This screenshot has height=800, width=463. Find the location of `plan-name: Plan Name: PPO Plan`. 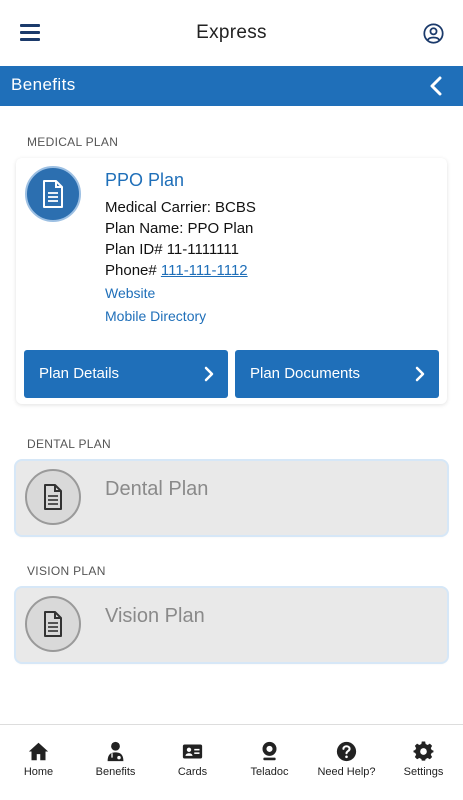

plan-name: Plan Name: PPO Plan is located at coordinates (179, 228).